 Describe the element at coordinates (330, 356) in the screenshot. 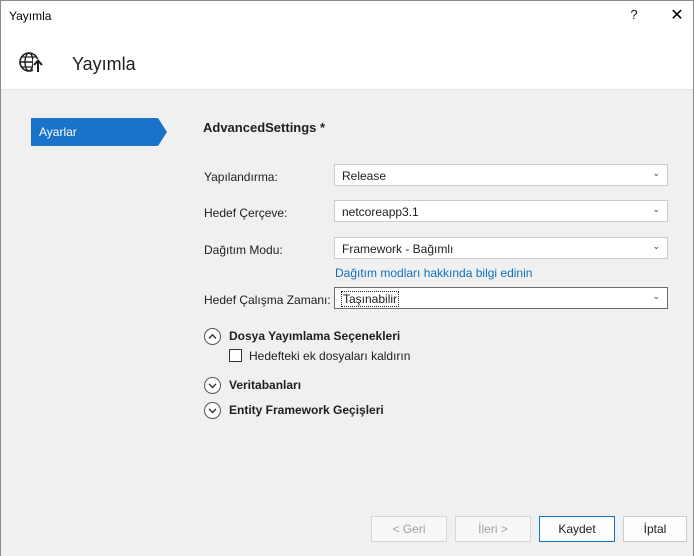

I see `checkbox-label: Hedefteki ek dosyaları kaldırın` at that location.